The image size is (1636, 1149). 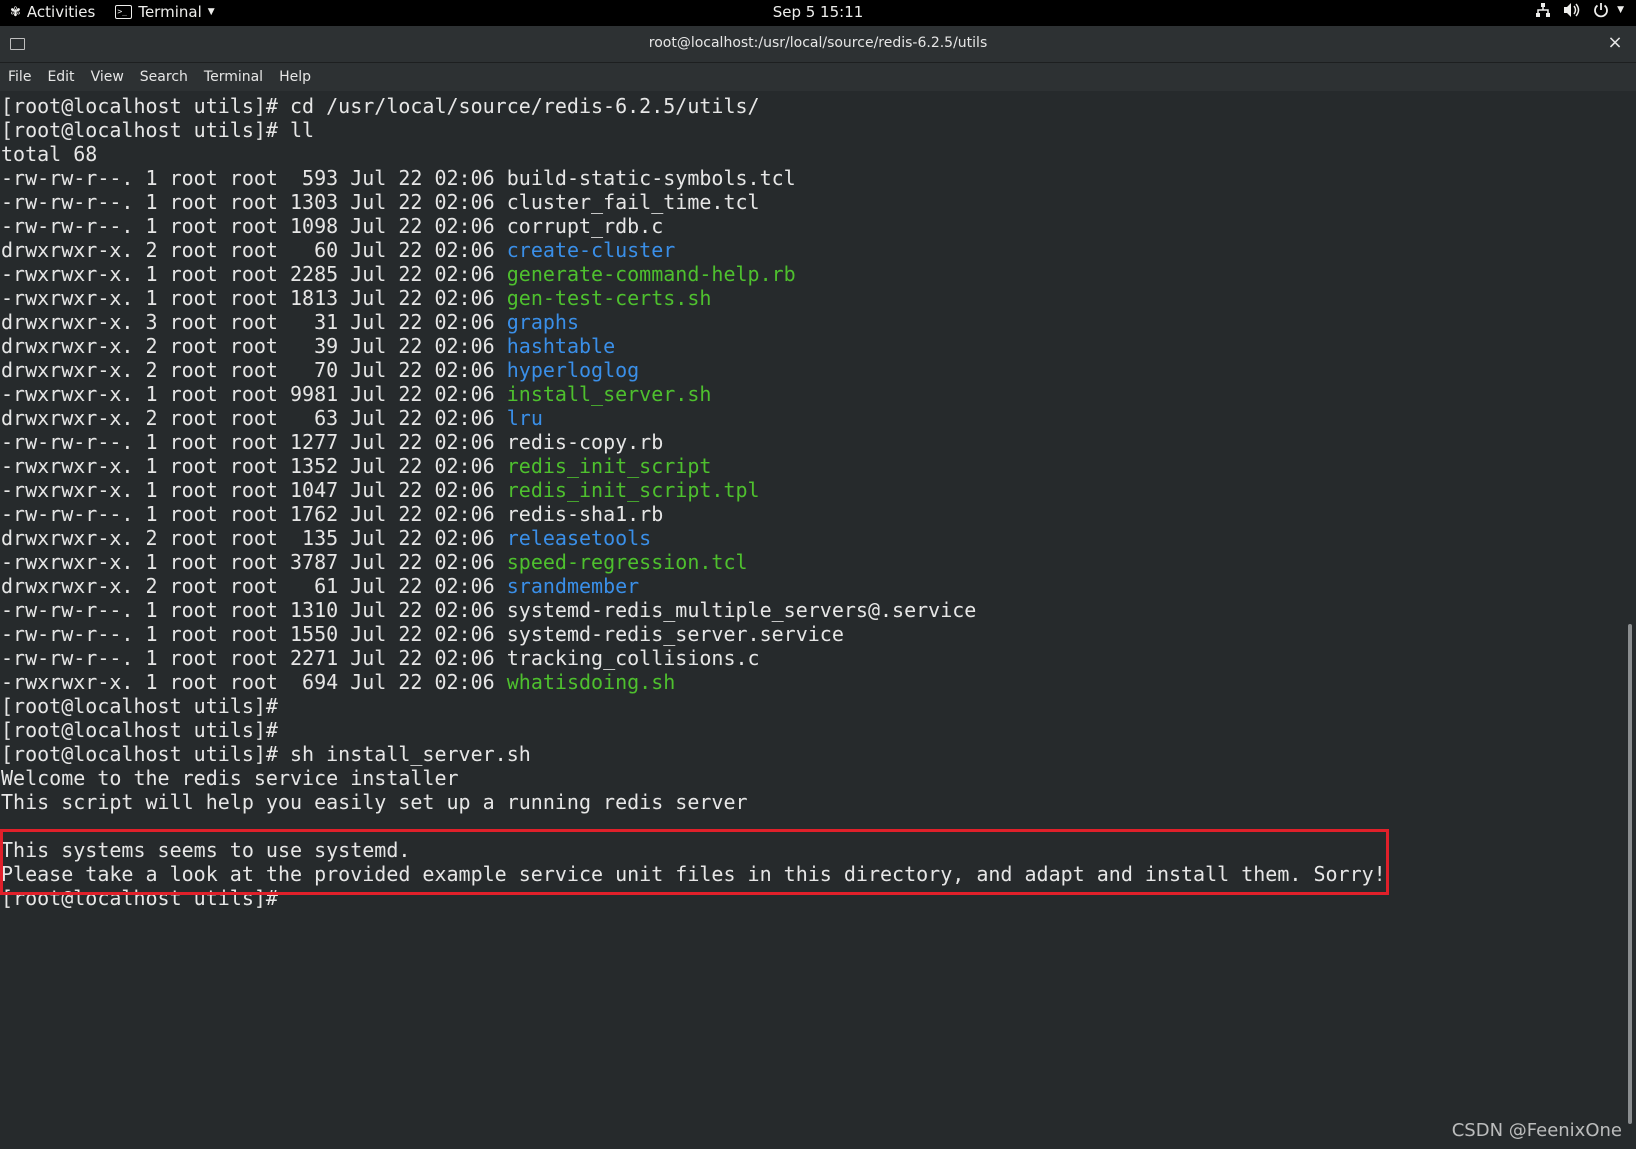 I want to click on system-top-bar: ✾ Activities >_ Terminal ▼ Sep 5 15:11 ▼, so click(x=818, y=13).